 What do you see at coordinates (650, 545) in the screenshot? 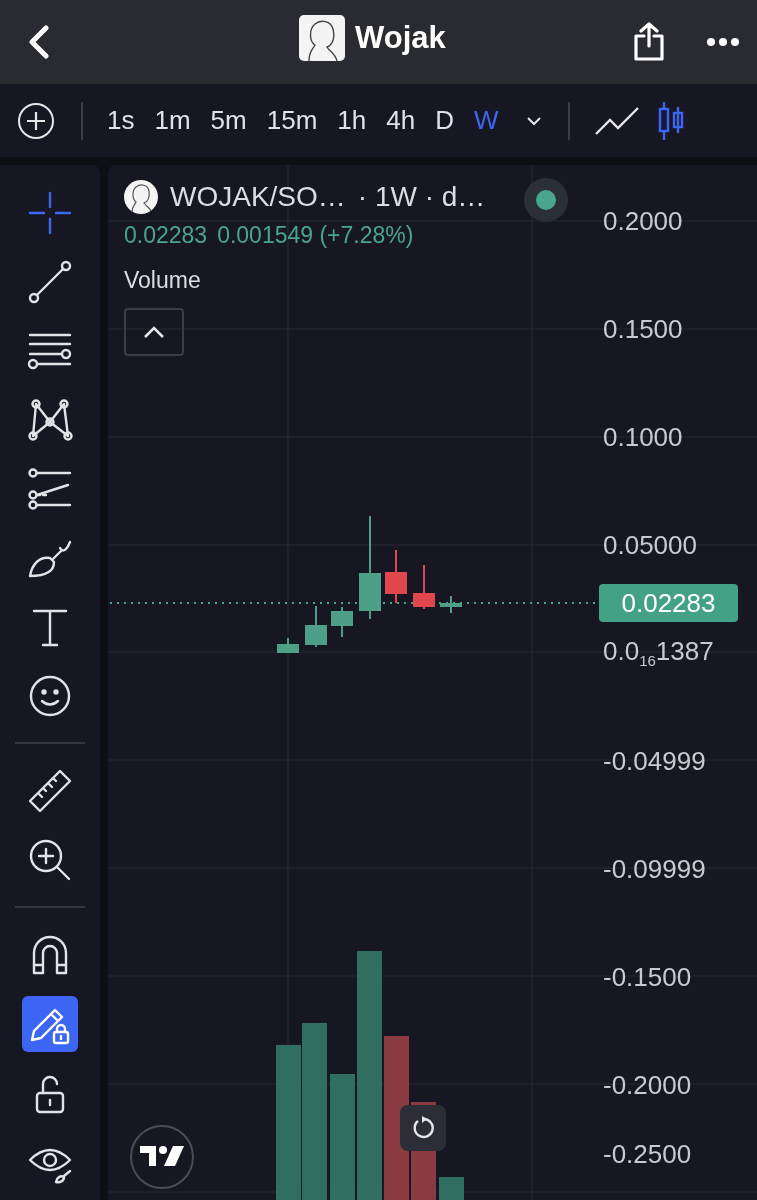
I see `price-axis-label: 0.05000` at bounding box center [650, 545].